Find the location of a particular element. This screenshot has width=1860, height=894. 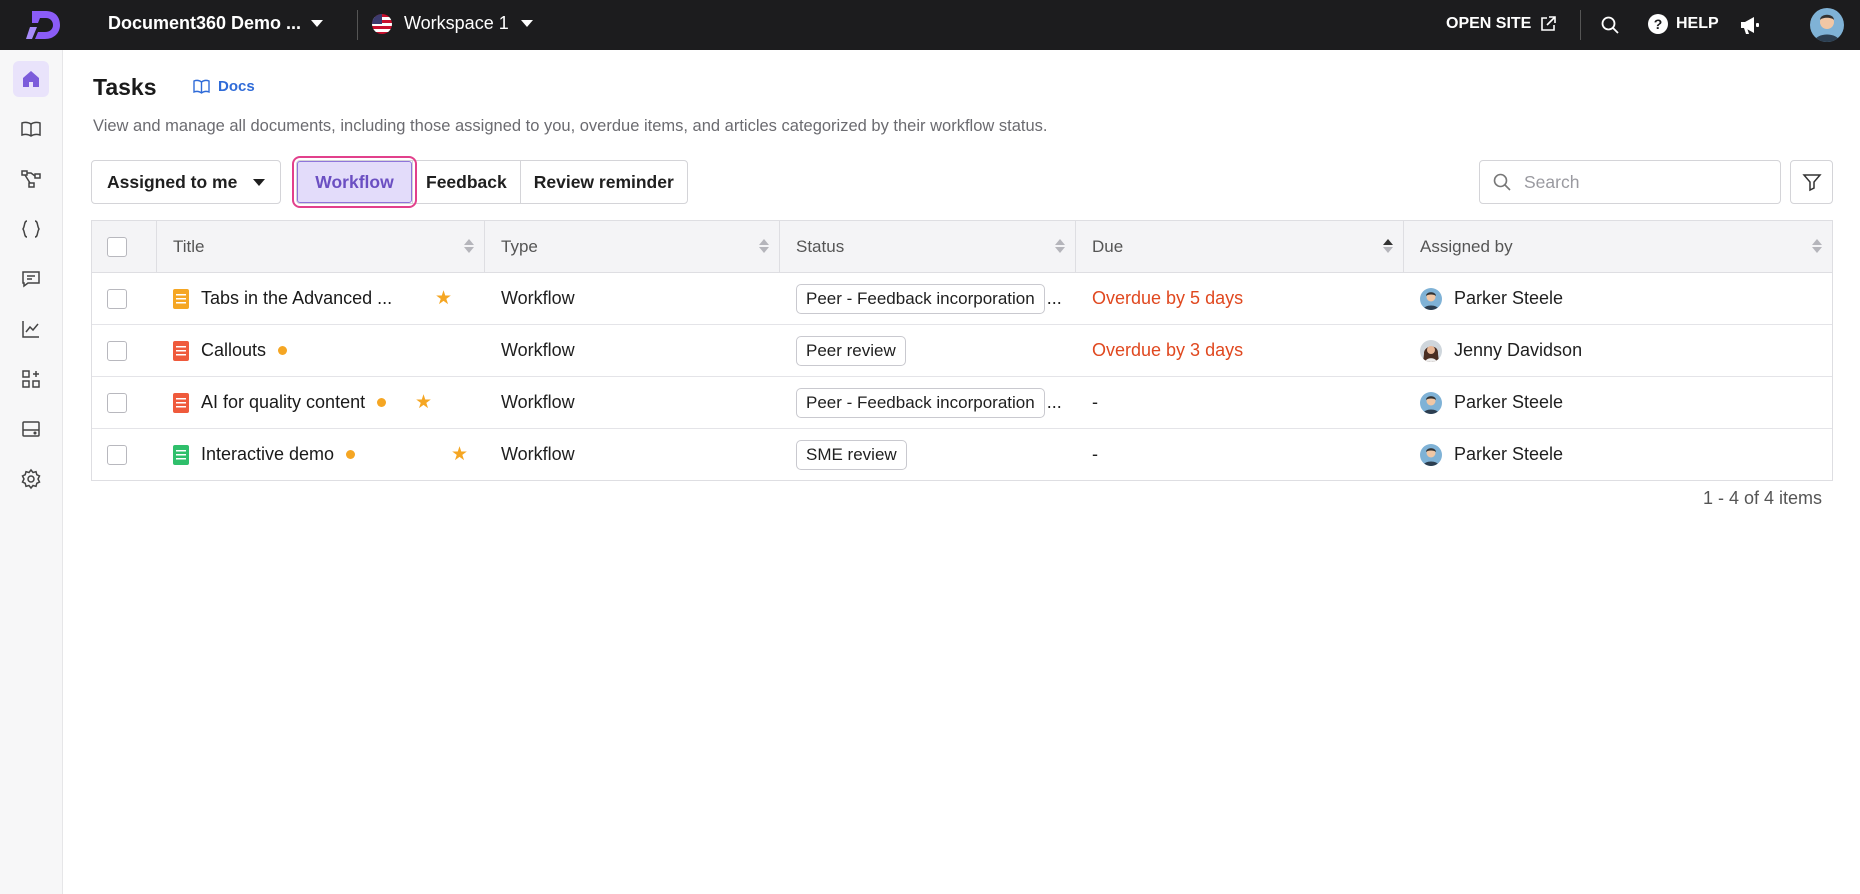

category-tree-icon is located at coordinates (31, 179).